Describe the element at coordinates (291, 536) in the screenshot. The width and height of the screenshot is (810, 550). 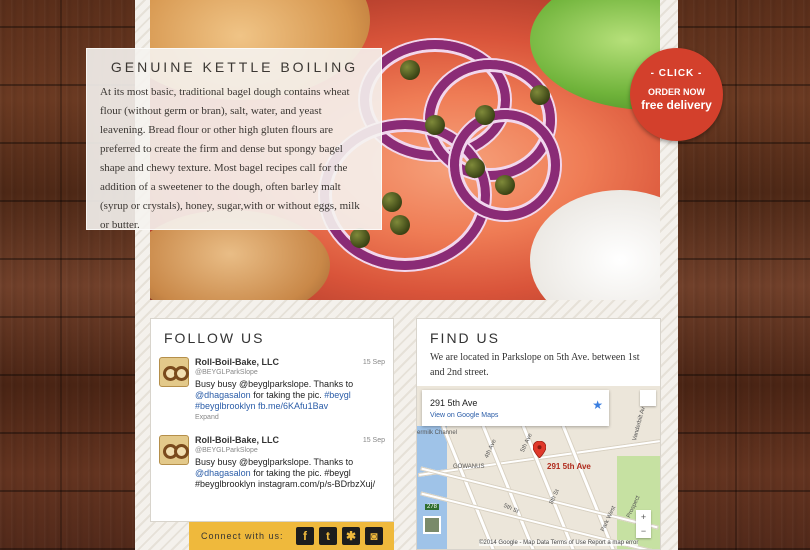
I see `connect-with-us-bar: Connect with us: f t ✱ ◙` at that location.